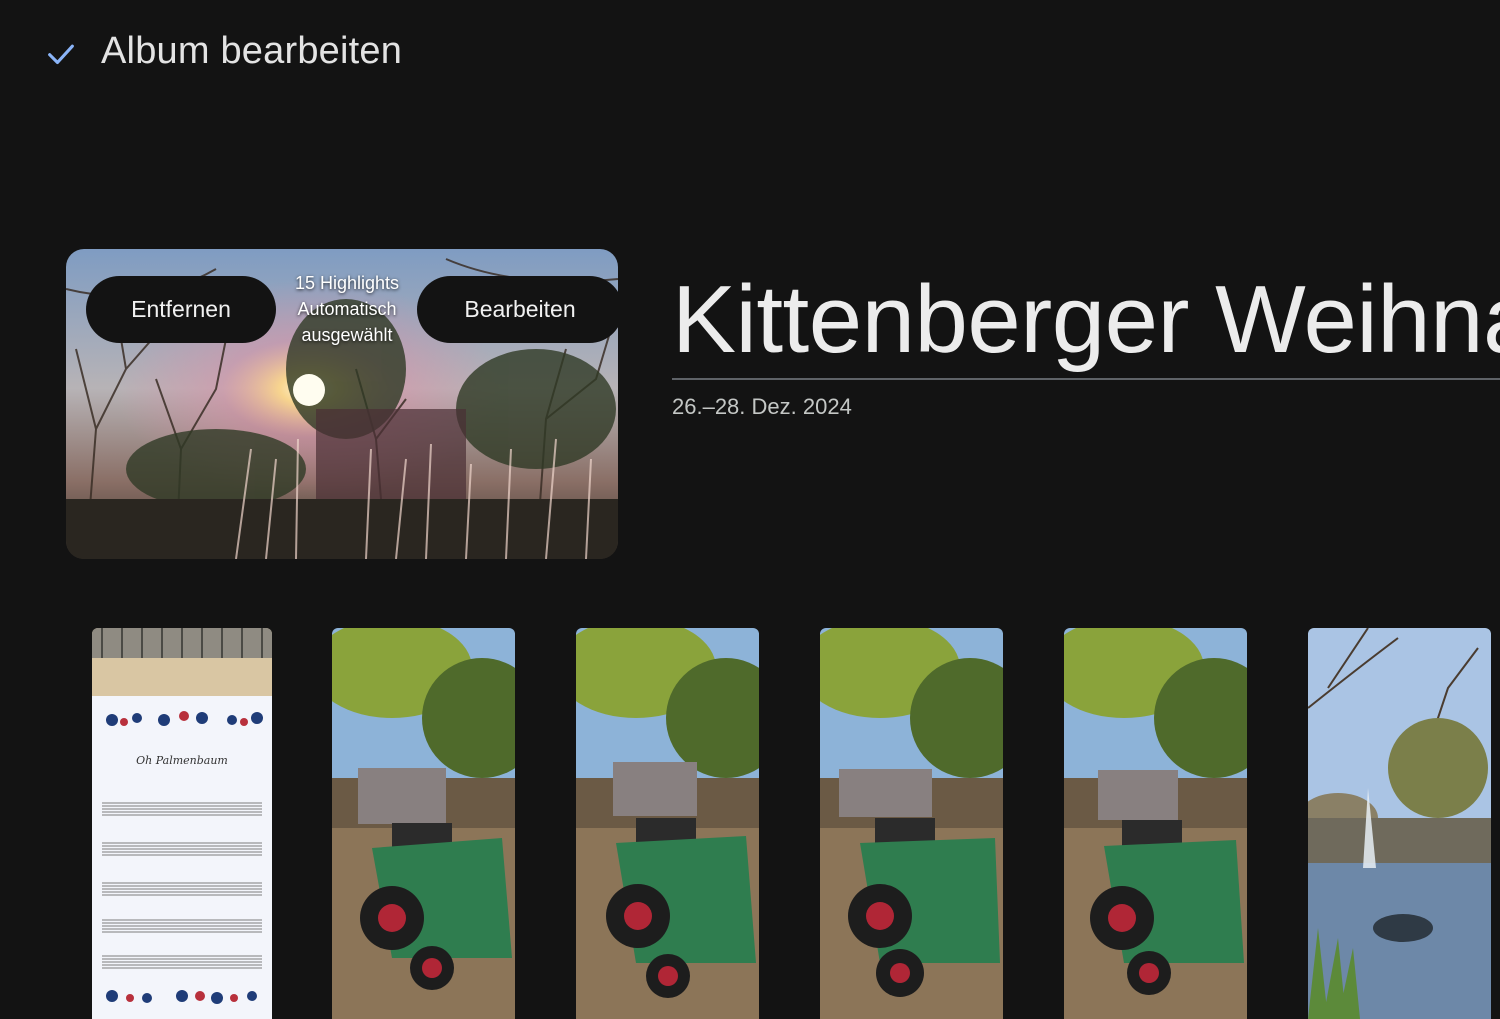  I want to click on highlights-mode-suffix: ausgewählt, so click(347, 335).